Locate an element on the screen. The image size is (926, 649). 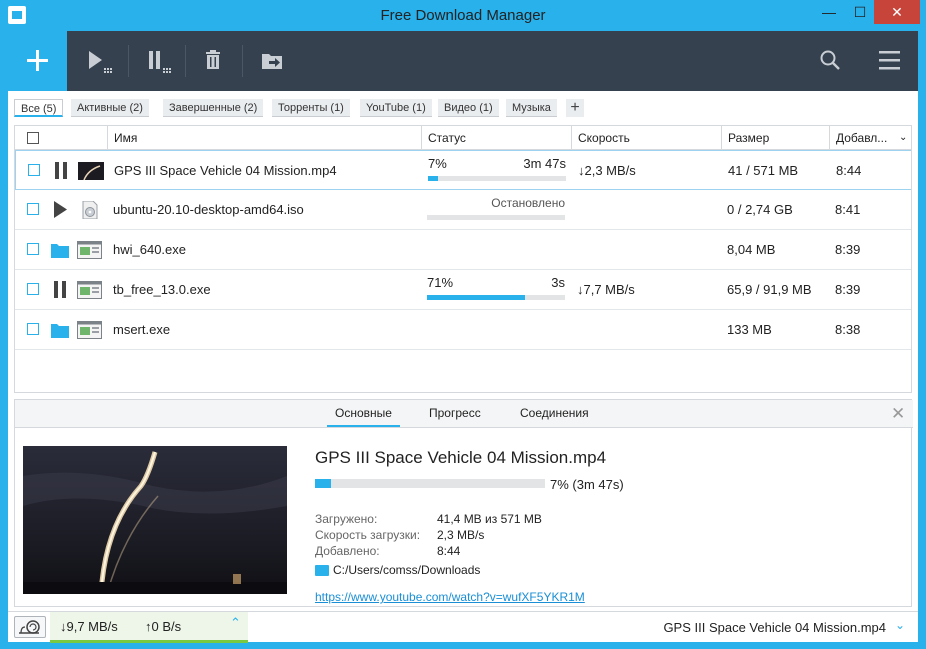
delete-button is located at coordinates (213, 61).